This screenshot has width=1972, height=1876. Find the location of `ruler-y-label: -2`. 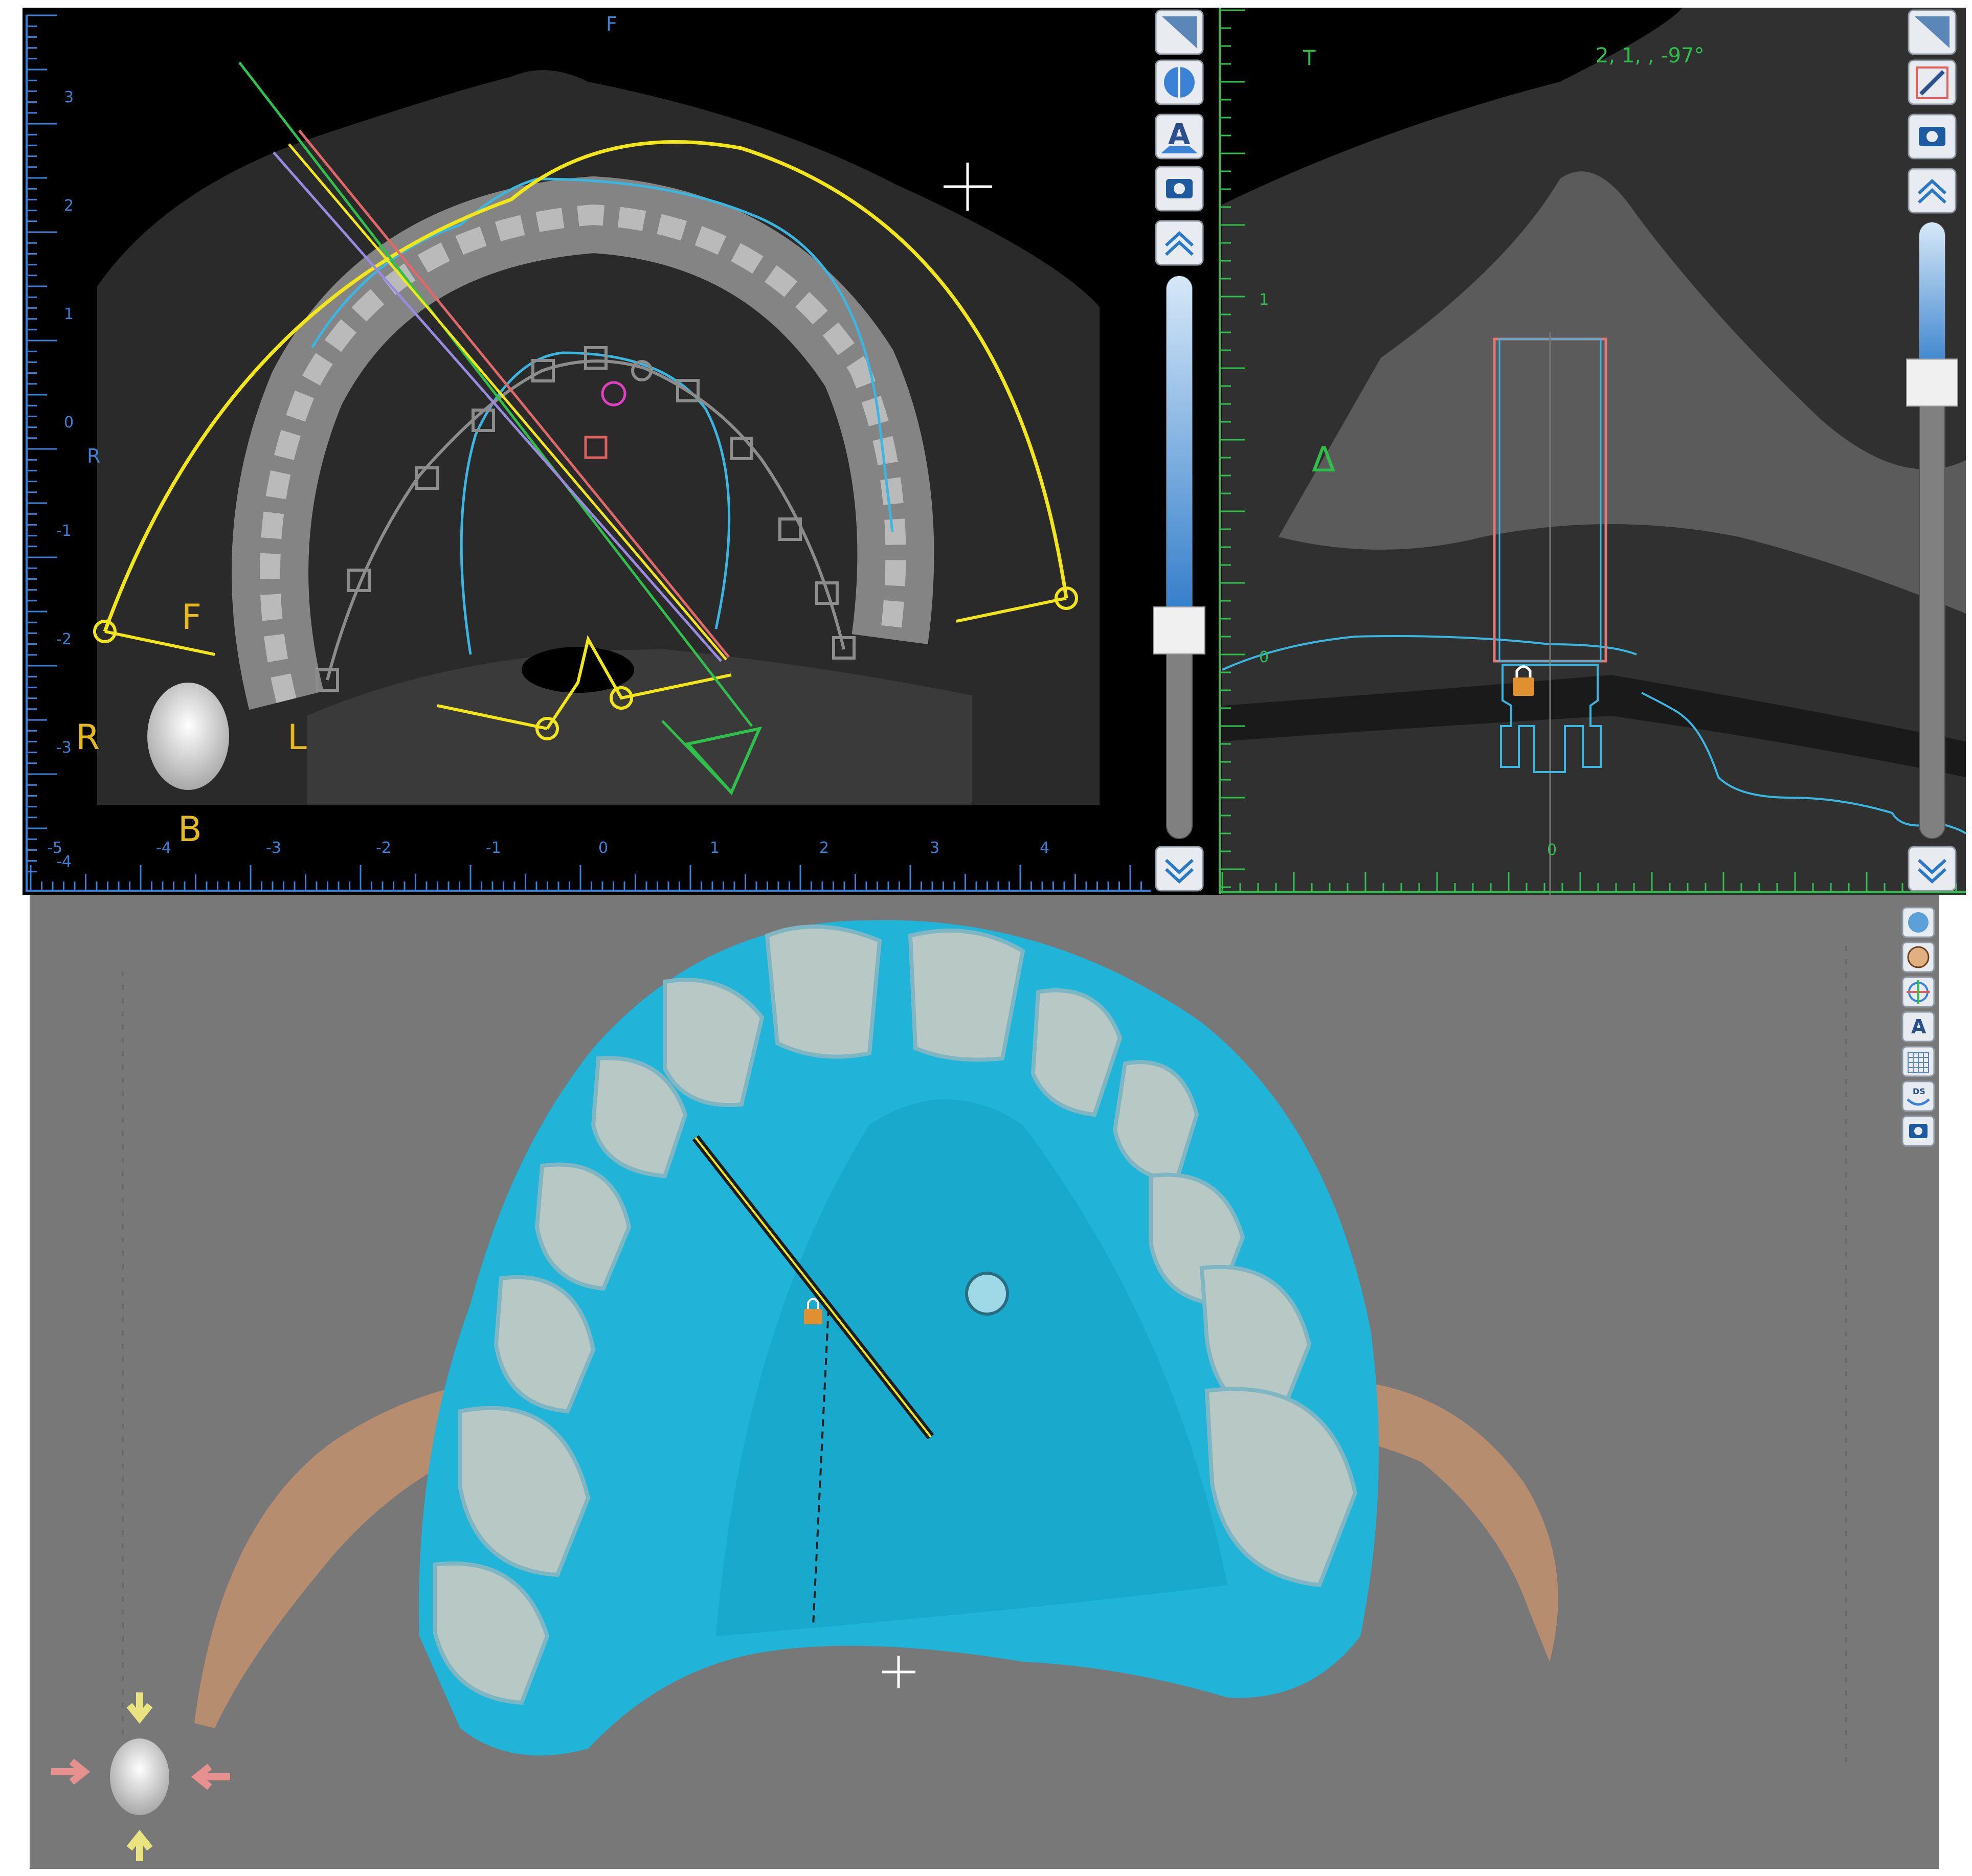

ruler-y-label: -2 is located at coordinates (64, 639).